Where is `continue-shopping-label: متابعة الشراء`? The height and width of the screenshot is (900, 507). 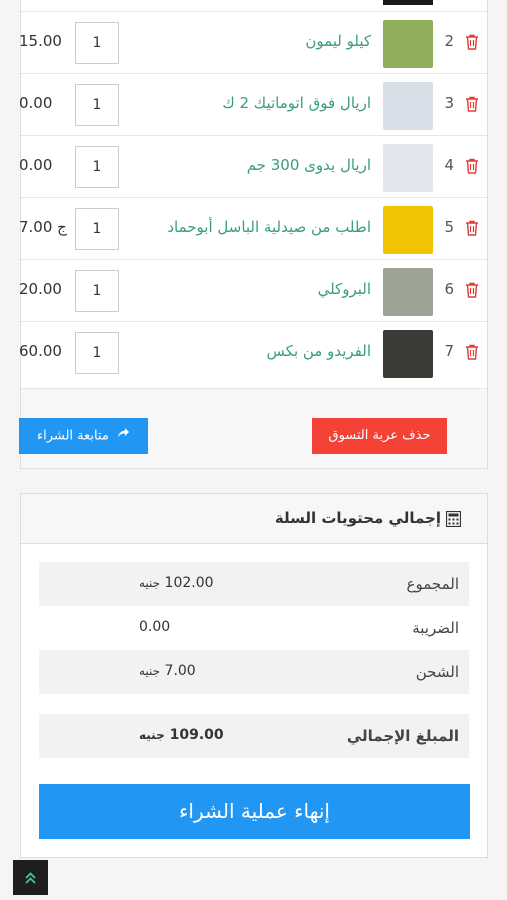
continue-shopping-label: متابعة الشراء is located at coordinates (72, 436).